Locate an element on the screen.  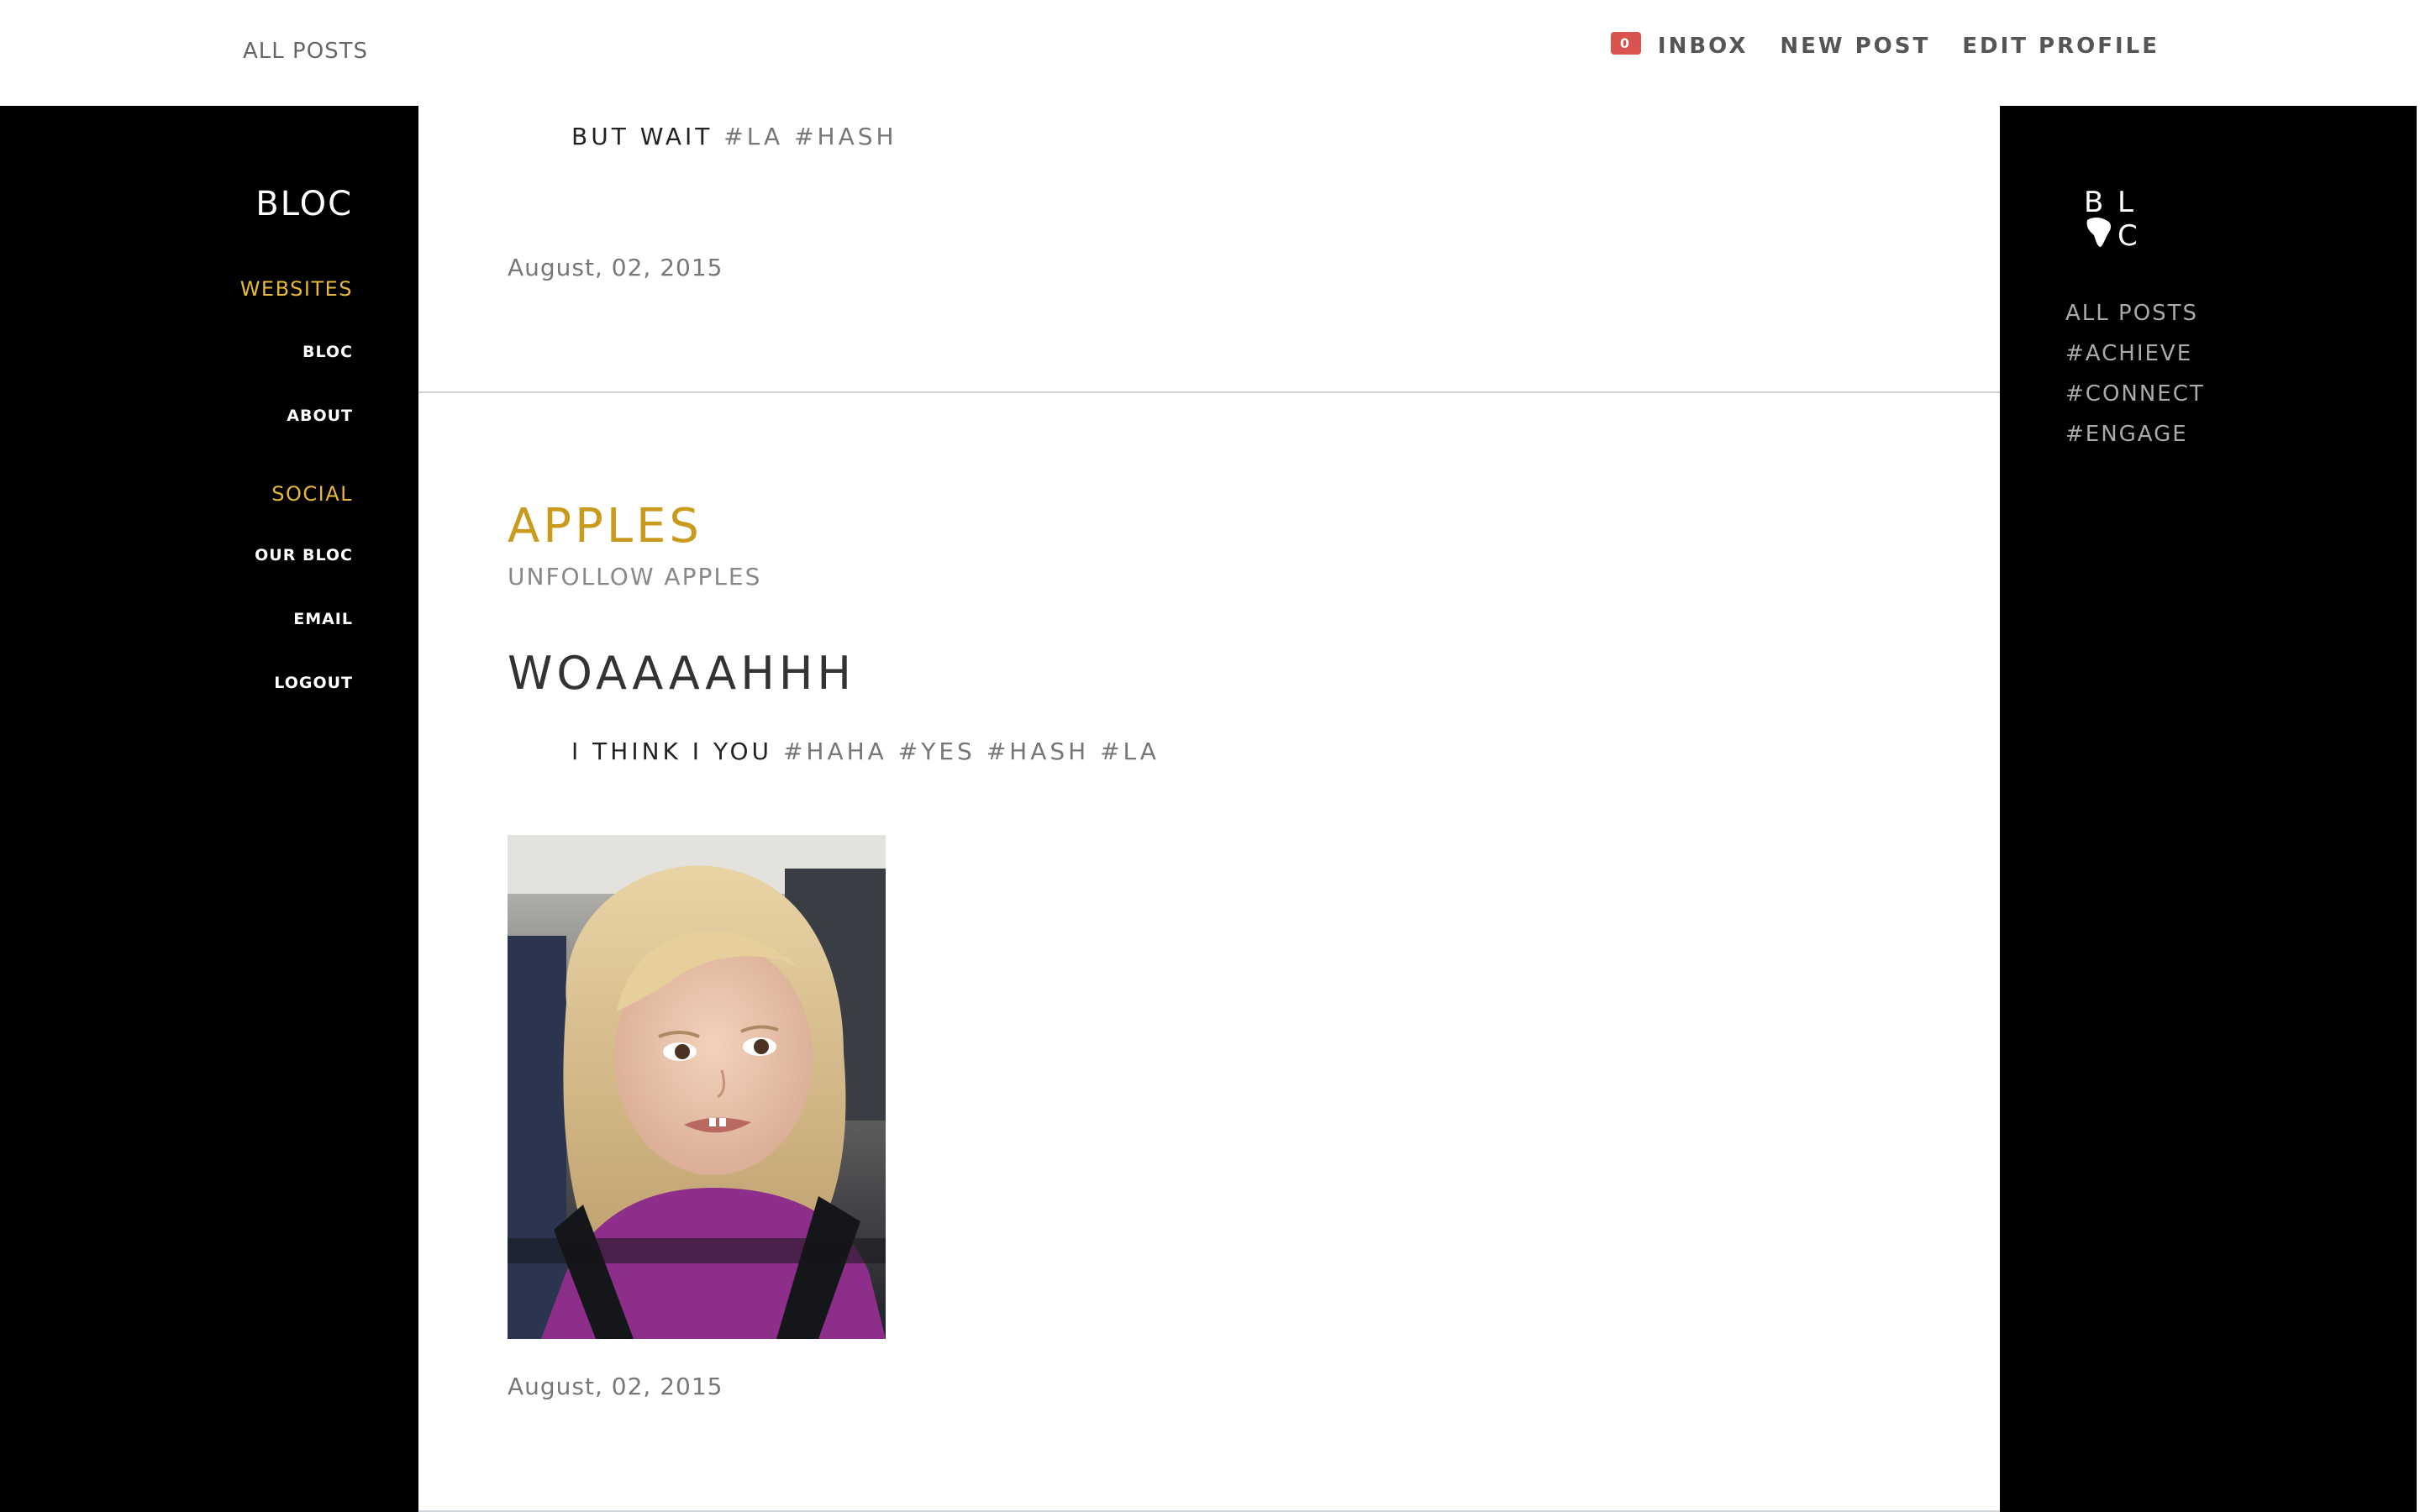
sidebar-link-about: ABOUT is located at coordinates (320, 416).